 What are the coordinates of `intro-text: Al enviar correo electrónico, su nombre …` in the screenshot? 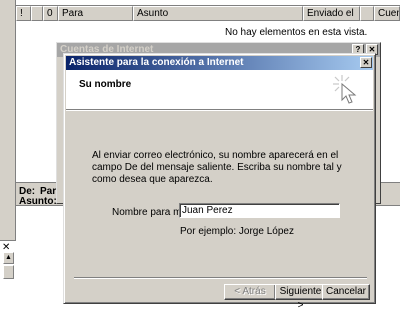 It's located at (217, 167).